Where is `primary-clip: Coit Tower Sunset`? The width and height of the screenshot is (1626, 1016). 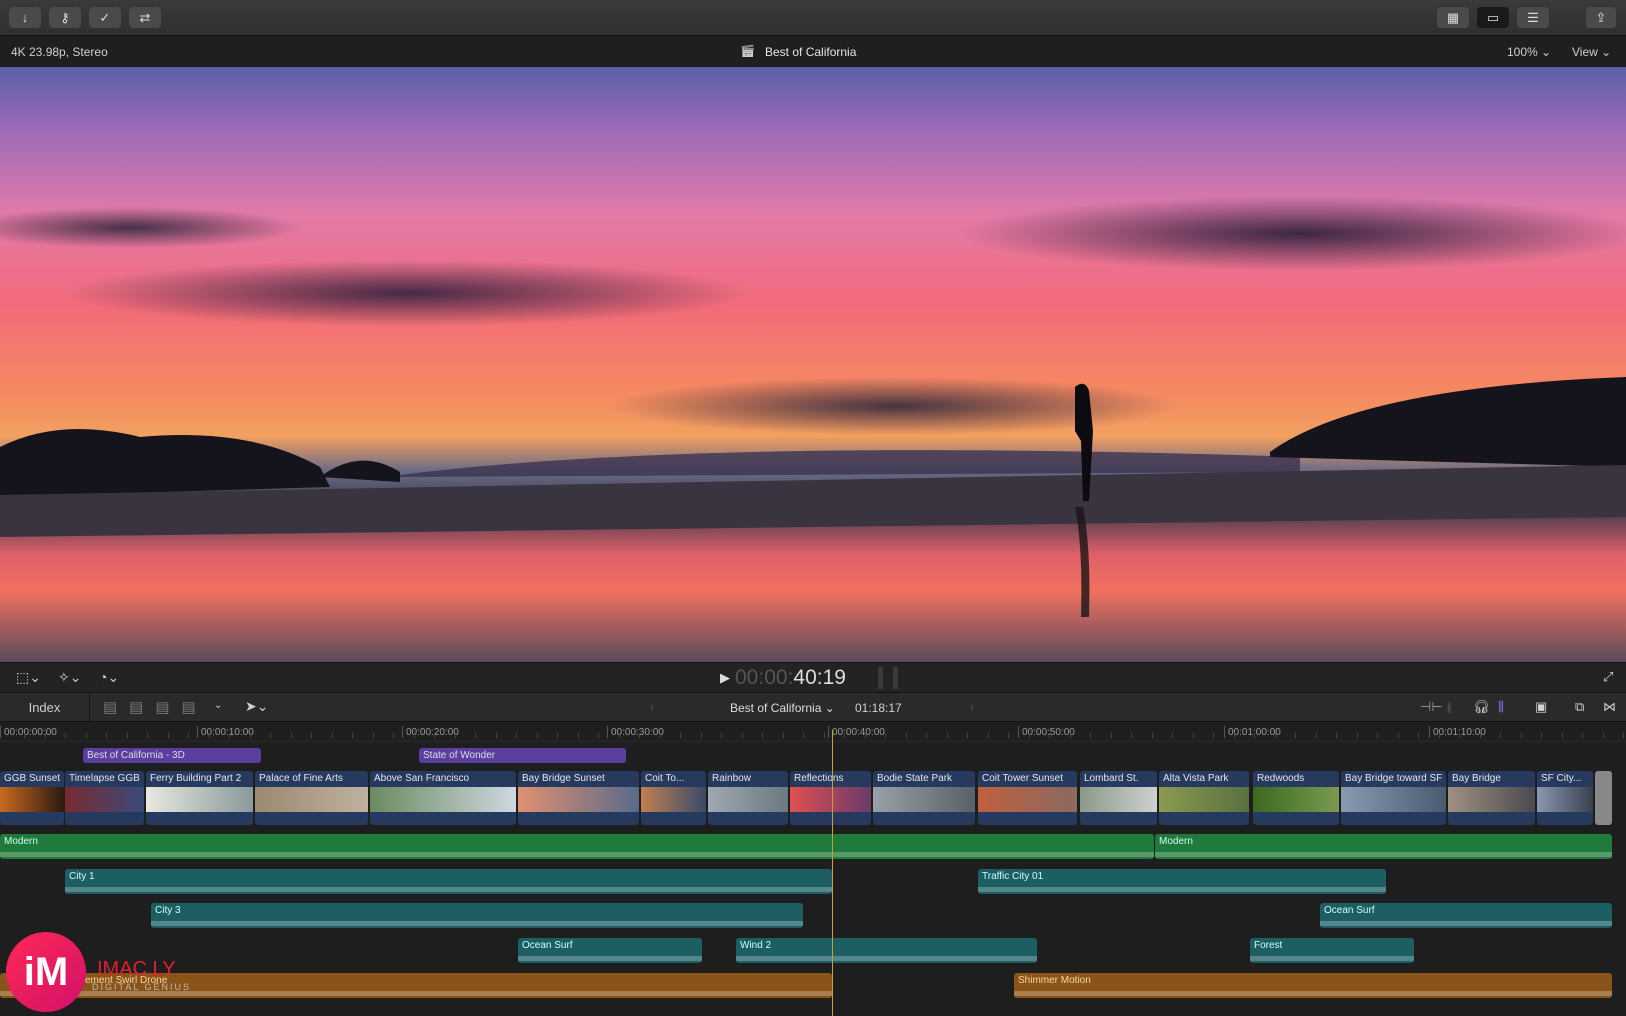 primary-clip: Coit Tower Sunset is located at coordinates (1027, 798).